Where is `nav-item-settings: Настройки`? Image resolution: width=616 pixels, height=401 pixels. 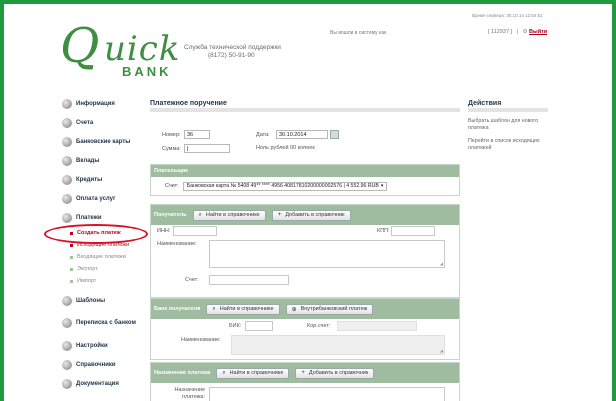 nav-item-settings: Настройки is located at coordinates (107, 345).